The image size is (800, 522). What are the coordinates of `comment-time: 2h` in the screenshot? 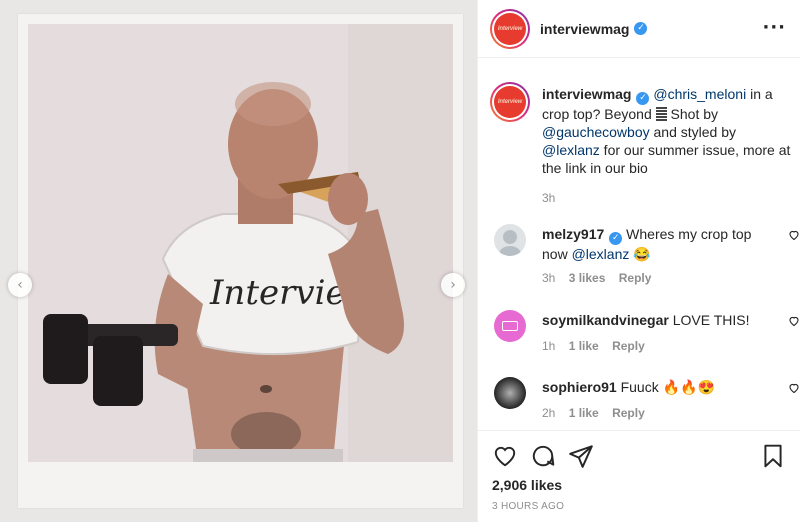 It's located at (548, 413).